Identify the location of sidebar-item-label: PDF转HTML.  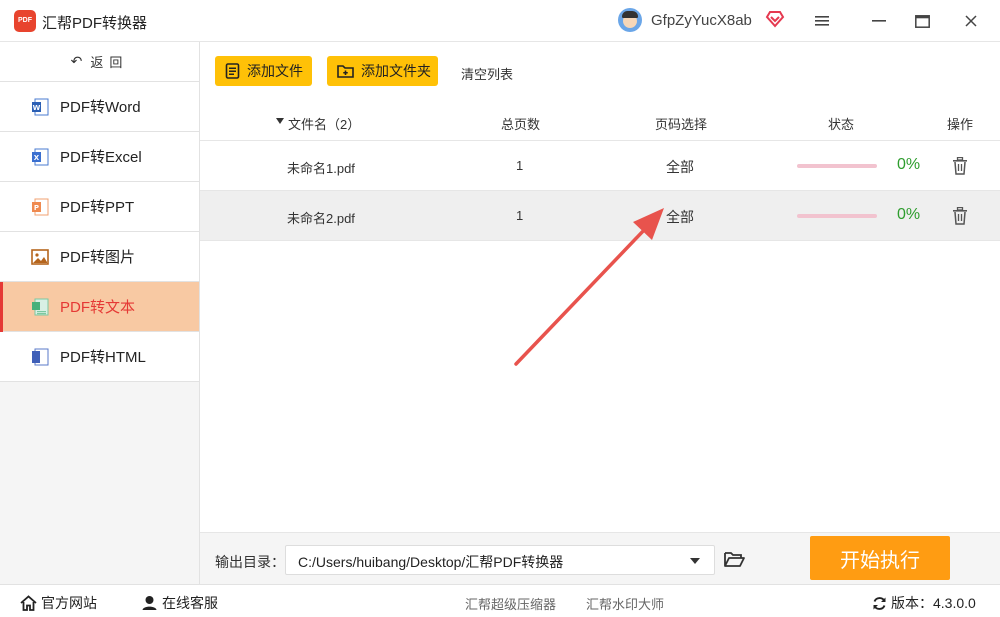
(103, 357).